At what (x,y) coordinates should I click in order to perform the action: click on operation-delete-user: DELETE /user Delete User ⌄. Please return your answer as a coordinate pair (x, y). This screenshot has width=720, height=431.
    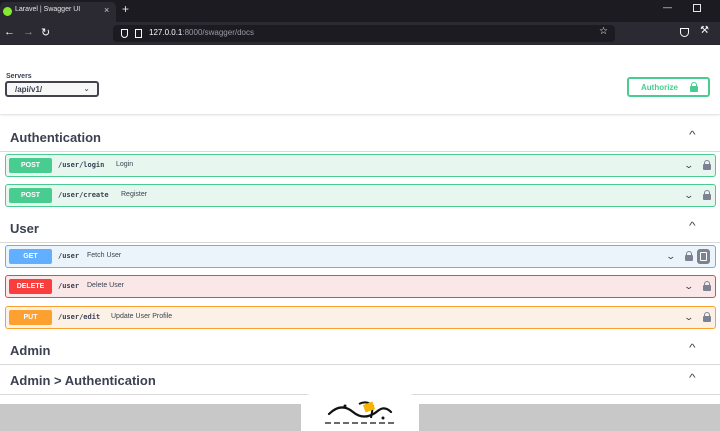
    Looking at the image, I should click on (360, 286).